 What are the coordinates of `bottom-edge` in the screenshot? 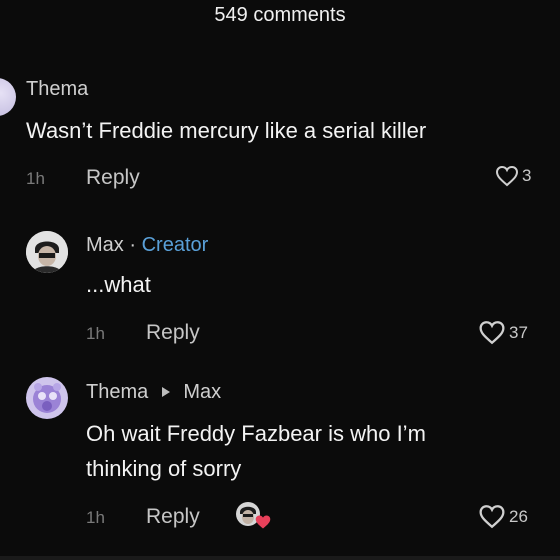 It's located at (280, 558).